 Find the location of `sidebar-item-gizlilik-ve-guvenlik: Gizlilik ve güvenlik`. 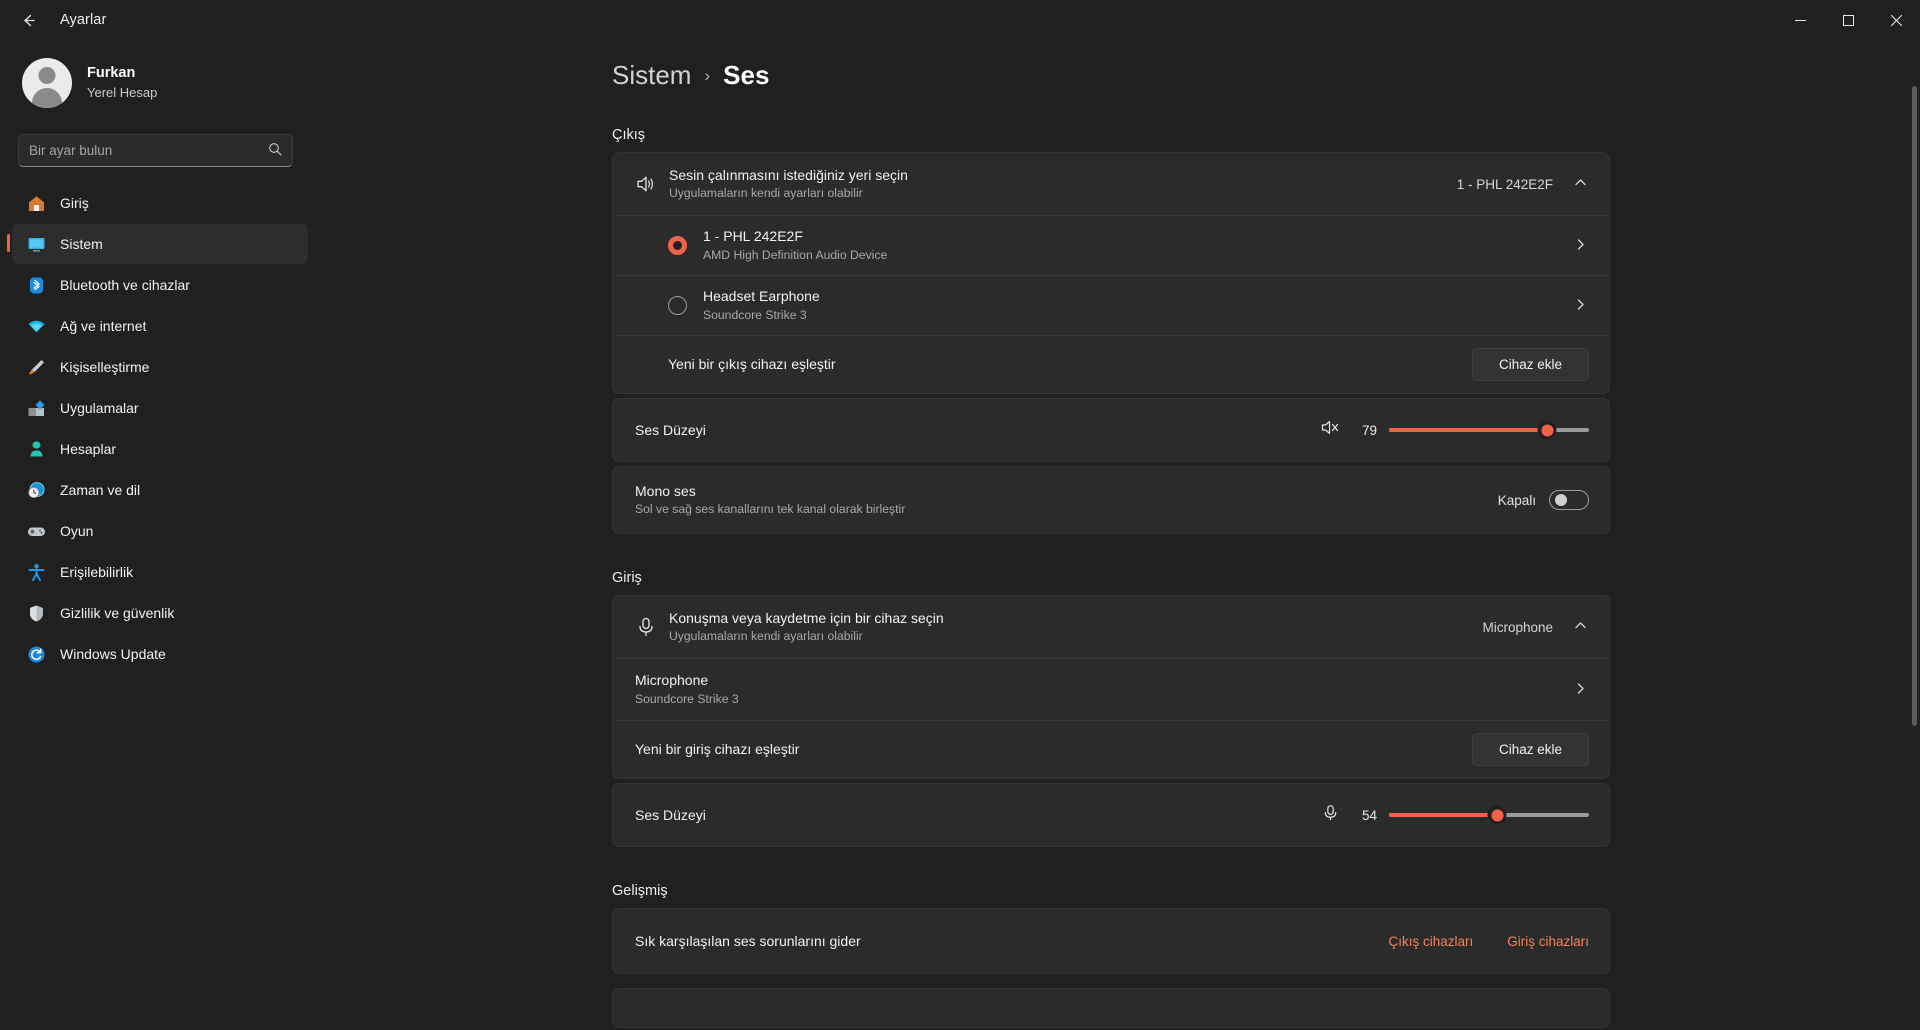

sidebar-item-gizlilik-ve-guvenlik: Gizlilik ve güvenlik is located at coordinates (160, 613).